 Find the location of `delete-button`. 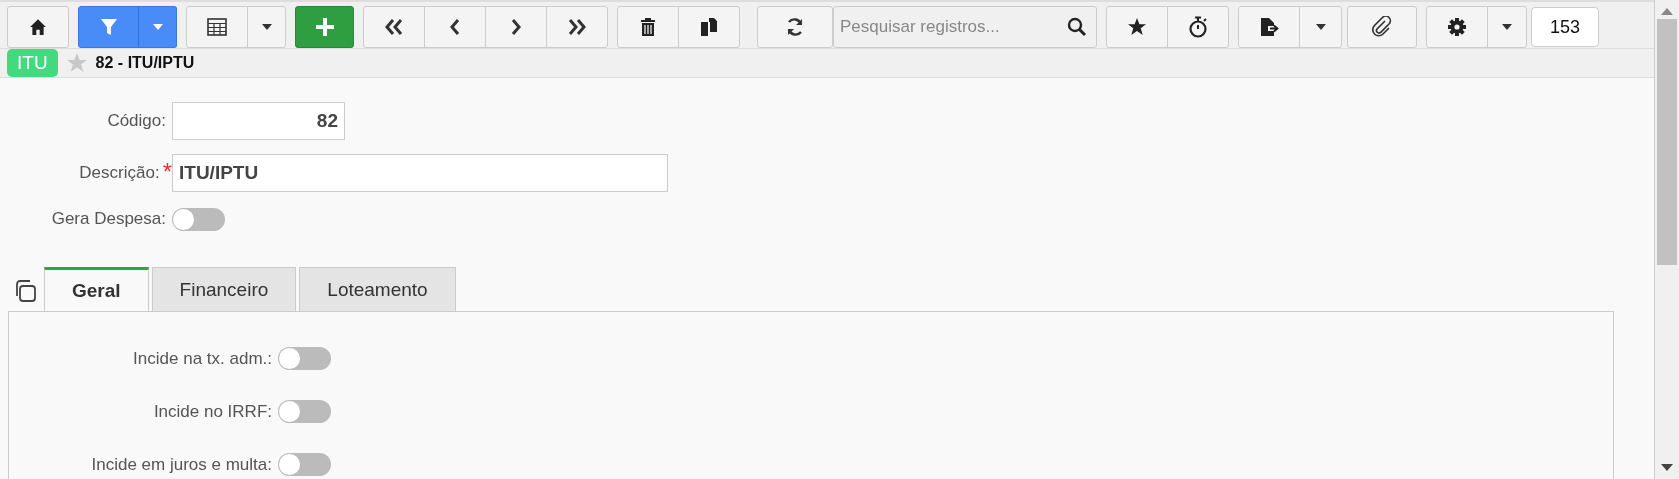

delete-button is located at coordinates (648, 27).